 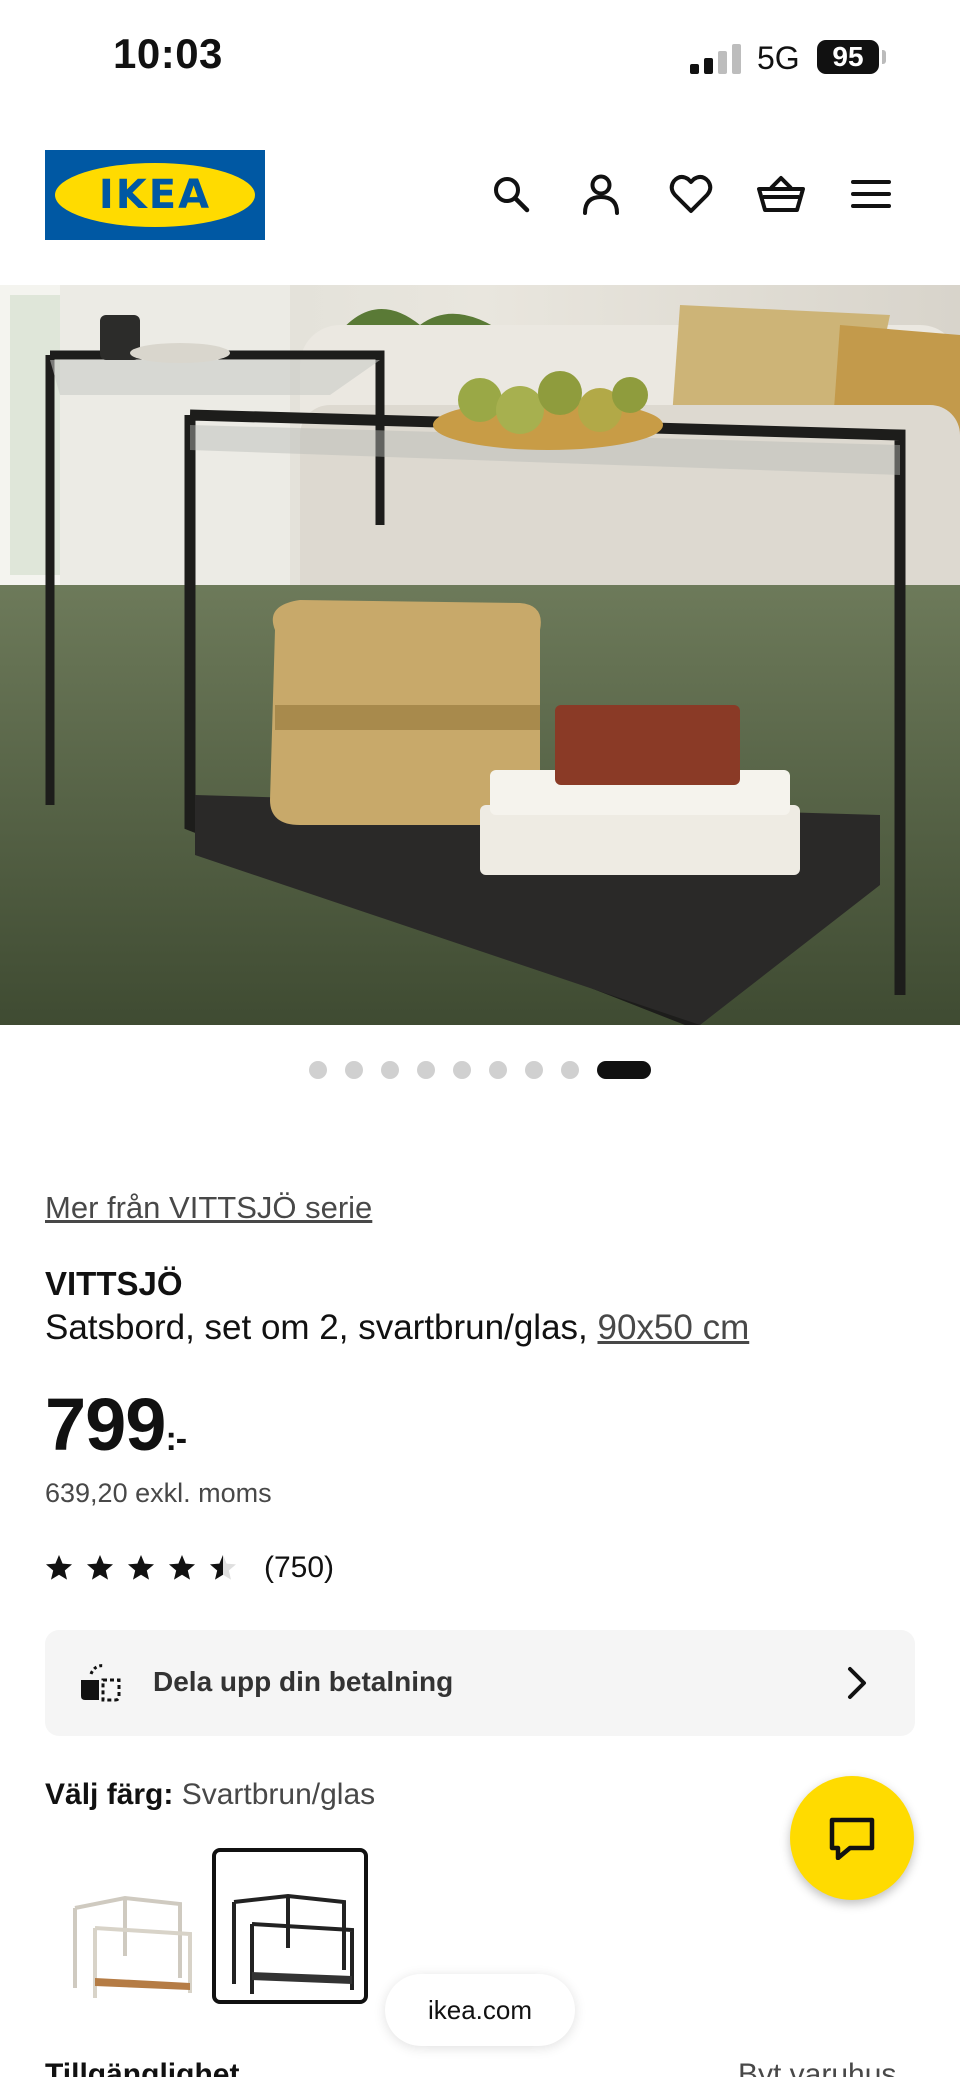 I want to click on browser-url-bar: ikea.com, so click(x=480, y=2010).